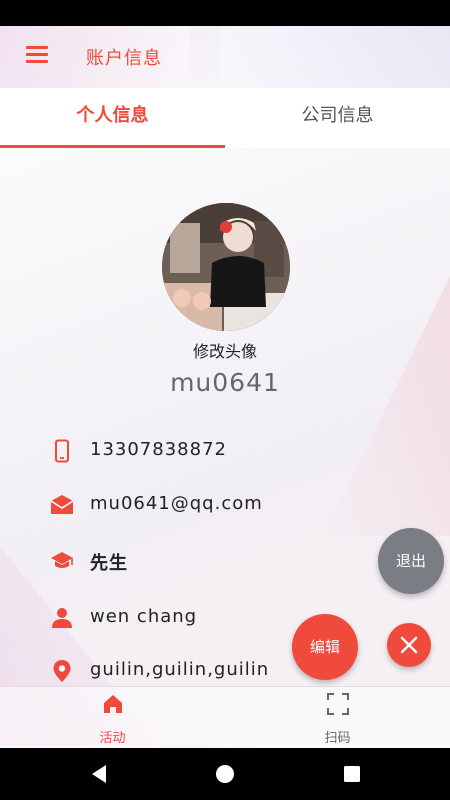 Image resolution: width=450 pixels, height=800 pixels. I want to click on status-bar, so click(225, 13).